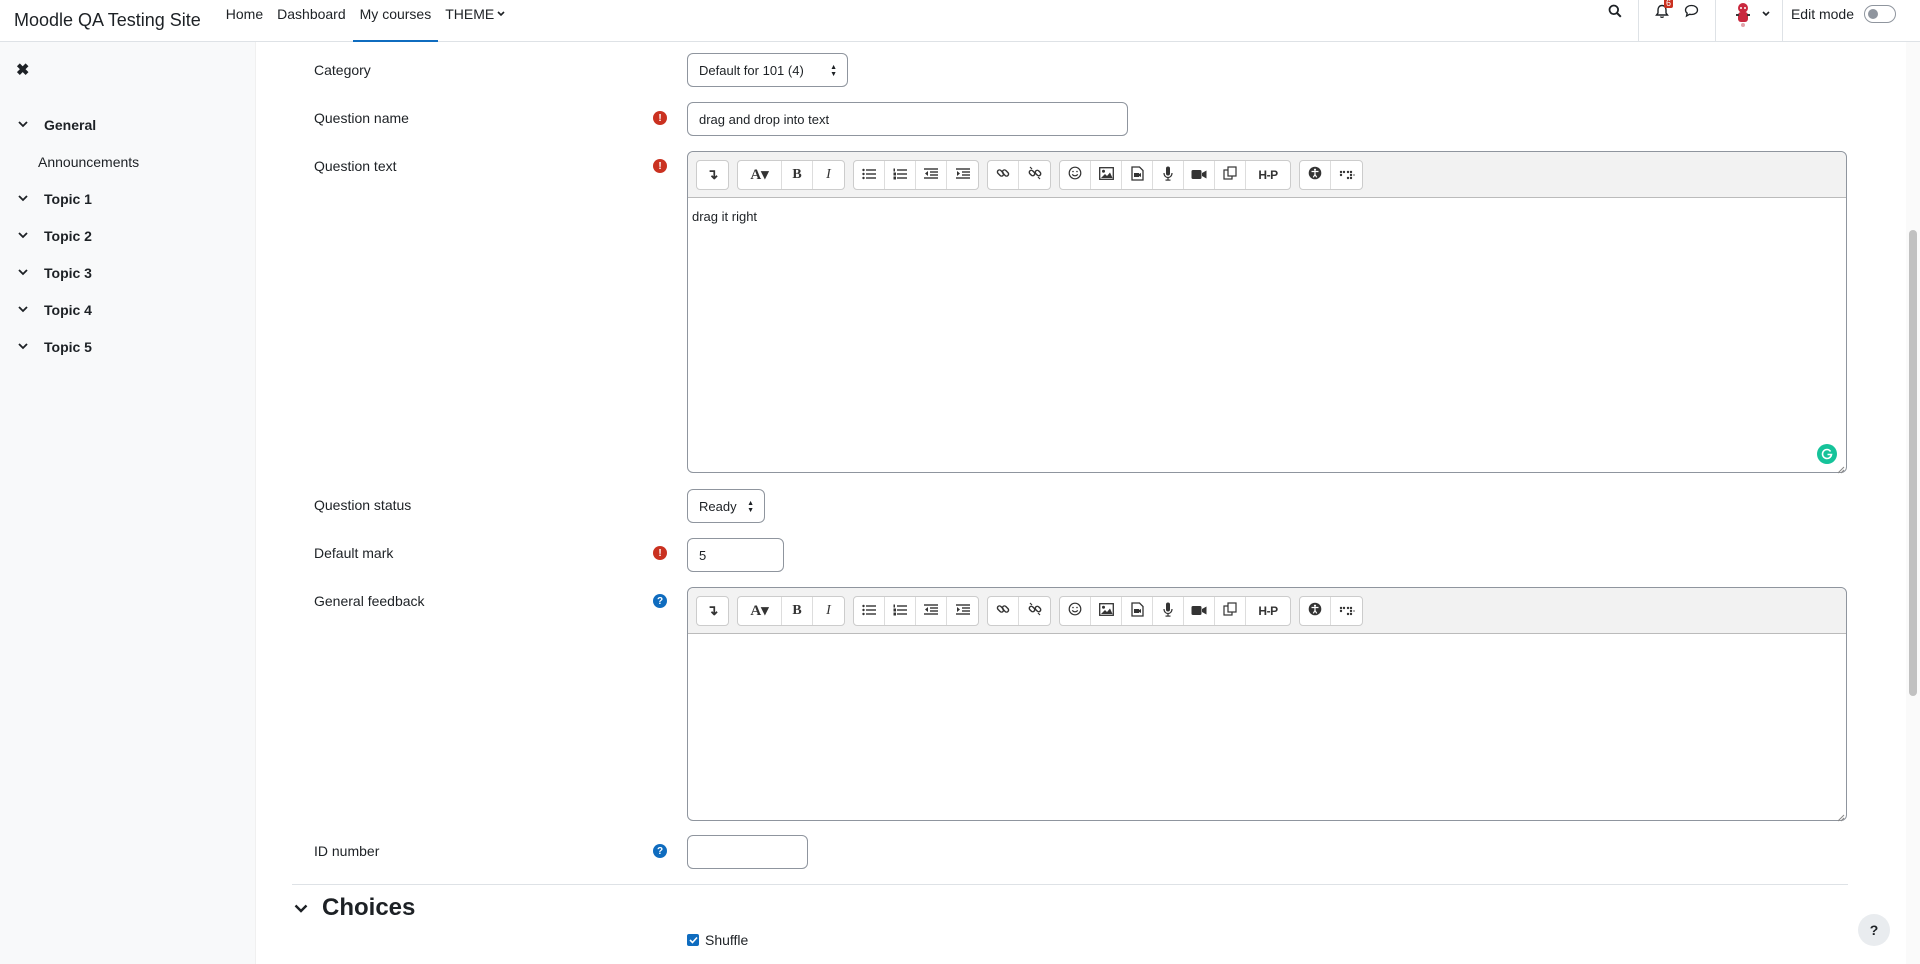 The image size is (1920, 964). I want to click on navbar-divider, so click(1638, 21).